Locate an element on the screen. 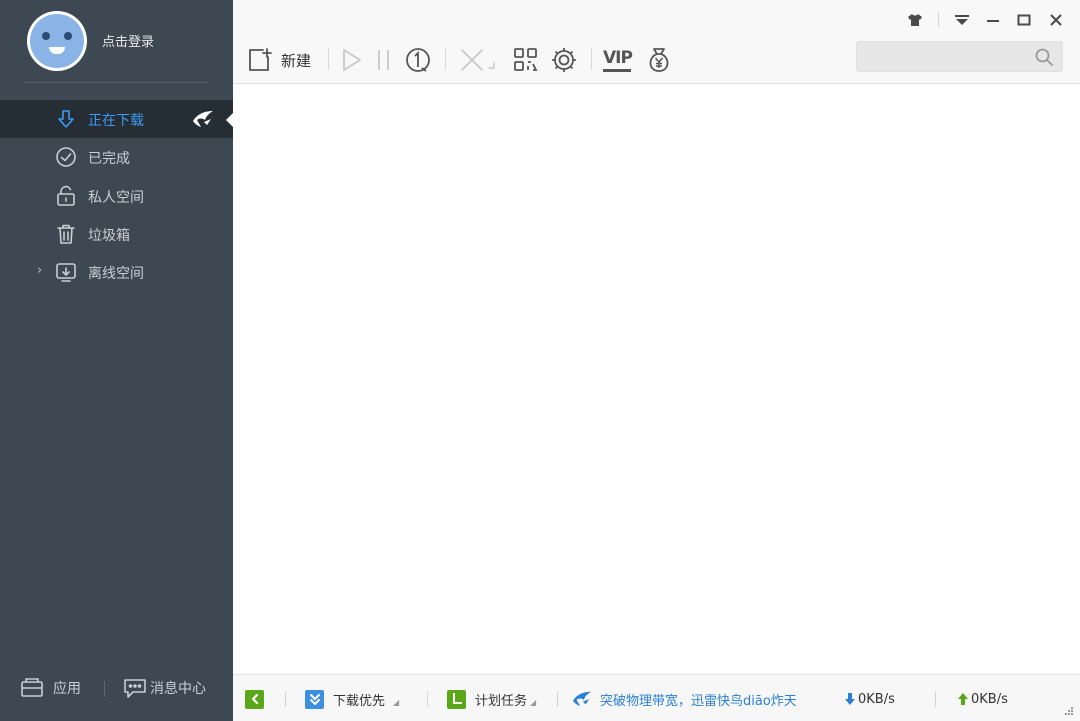 Image resolution: width=1080 pixels, height=721 pixels. user-avatar is located at coordinates (57, 41).